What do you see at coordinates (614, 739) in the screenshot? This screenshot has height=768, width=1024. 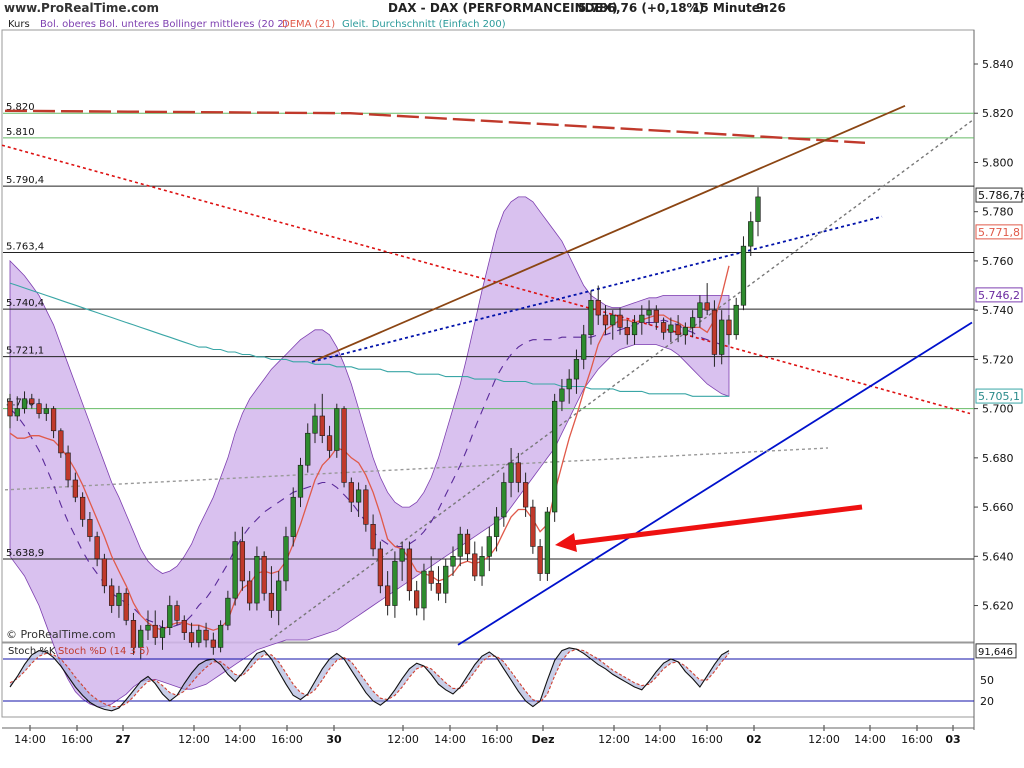 I see `x-tick-label-11: 12:00` at bounding box center [614, 739].